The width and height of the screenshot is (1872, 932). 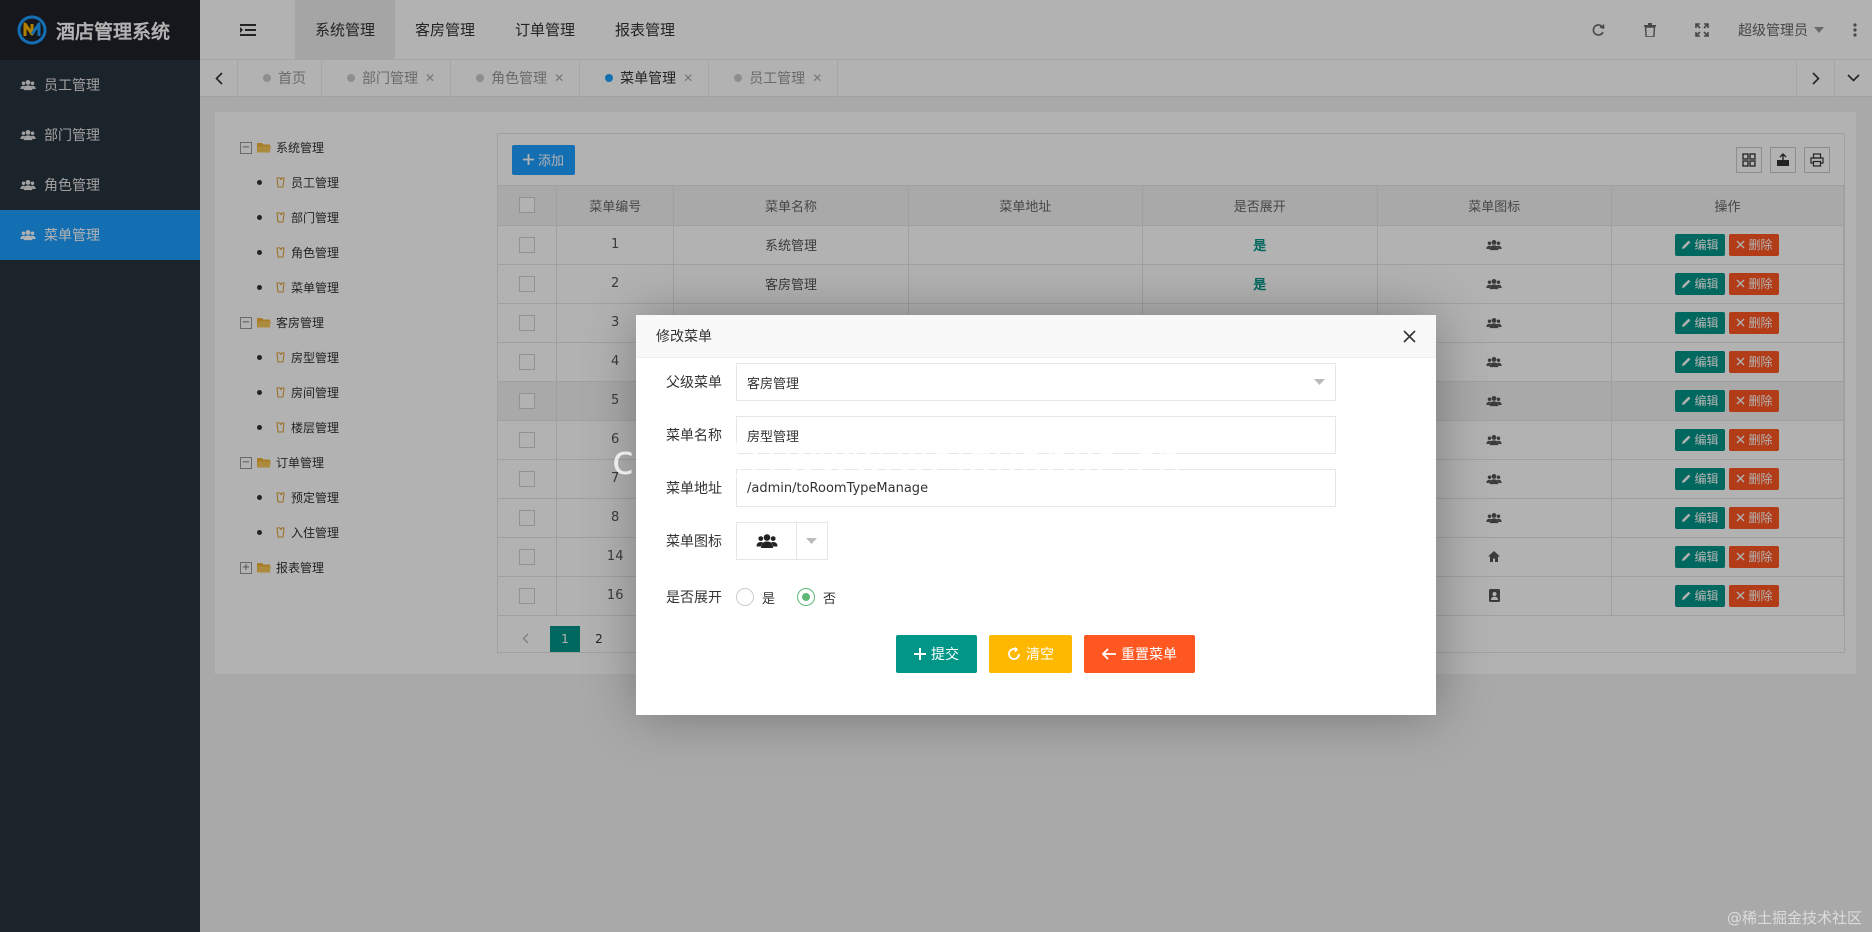 I want to click on plus-icon, so click(x=920, y=654).